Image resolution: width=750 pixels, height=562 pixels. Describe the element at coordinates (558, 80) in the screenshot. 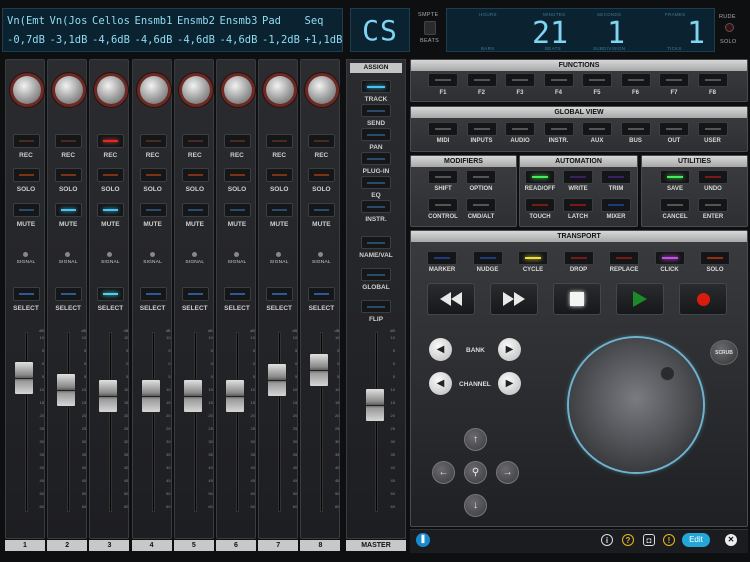

I see `functions-f4-button` at that location.